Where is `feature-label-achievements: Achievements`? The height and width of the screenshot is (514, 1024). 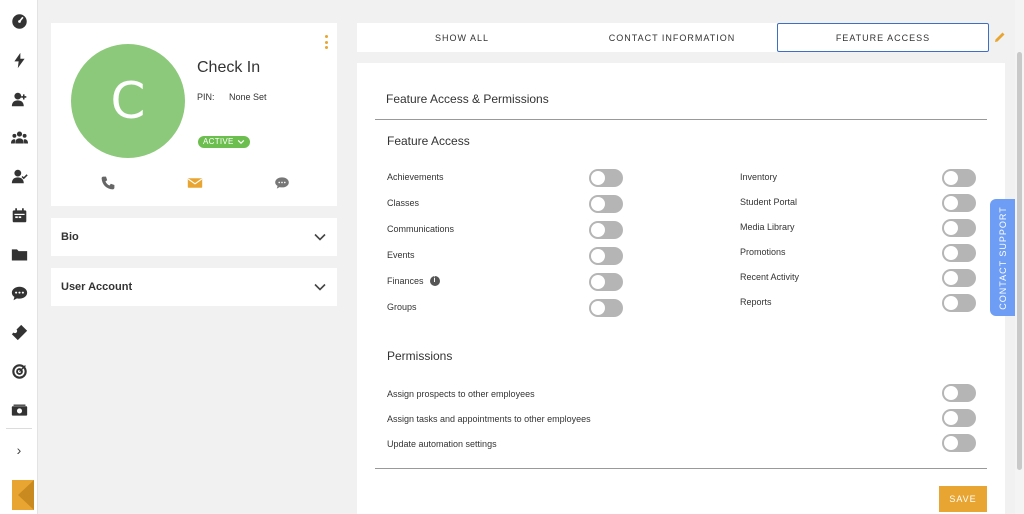
feature-label-achievements: Achievements is located at coordinates (415, 177).